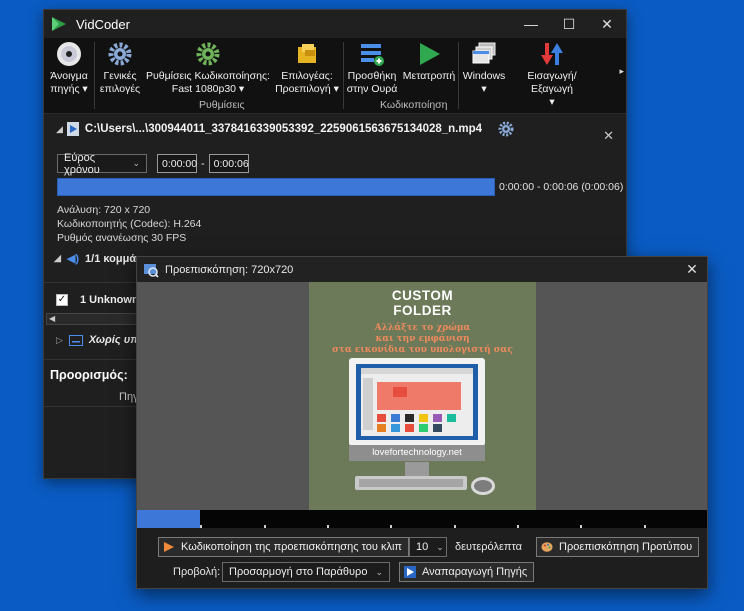  Describe the element at coordinates (488, 547) in the screenshot. I see `seconds-label: δευτερόλεπτα` at that location.